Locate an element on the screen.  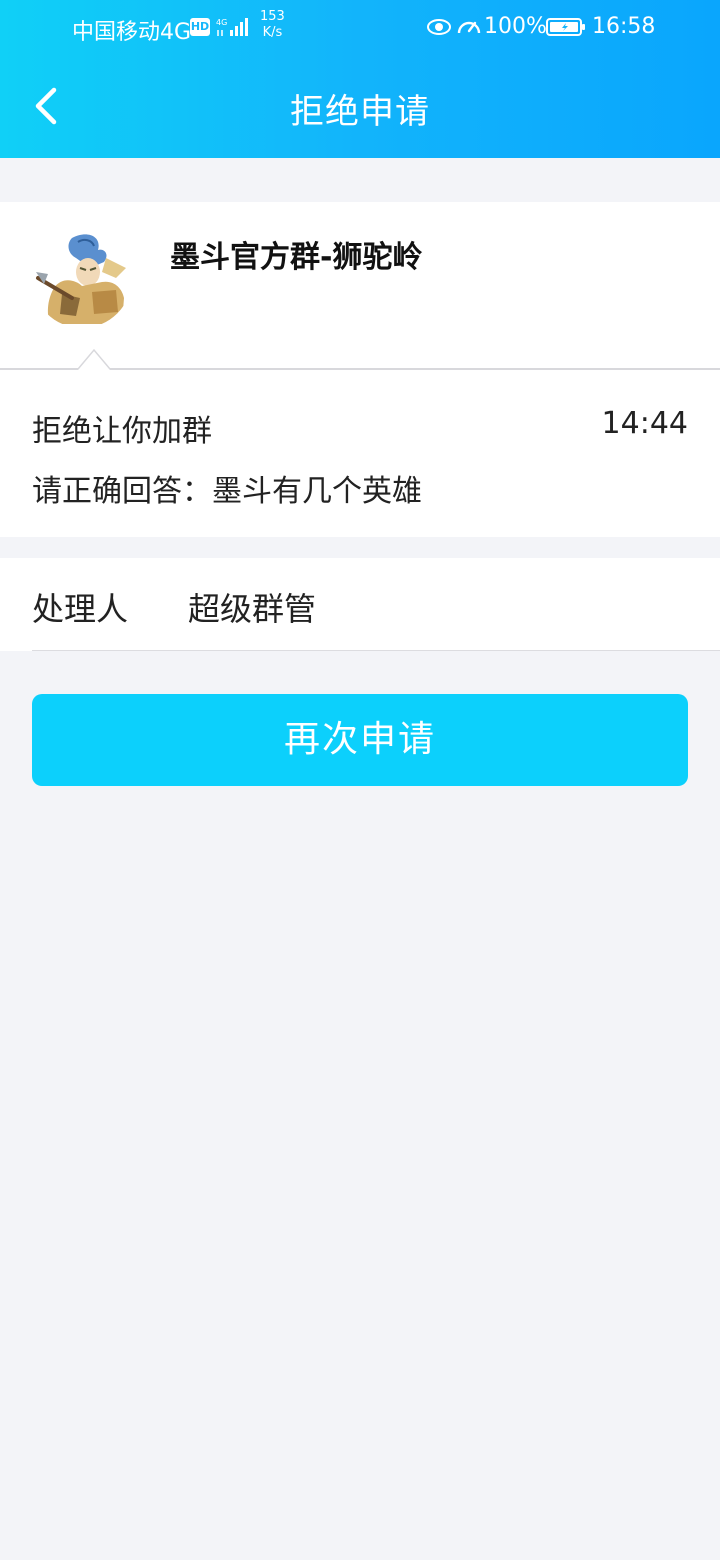
warrior-avatar-icon is located at coordinates (82, 278).